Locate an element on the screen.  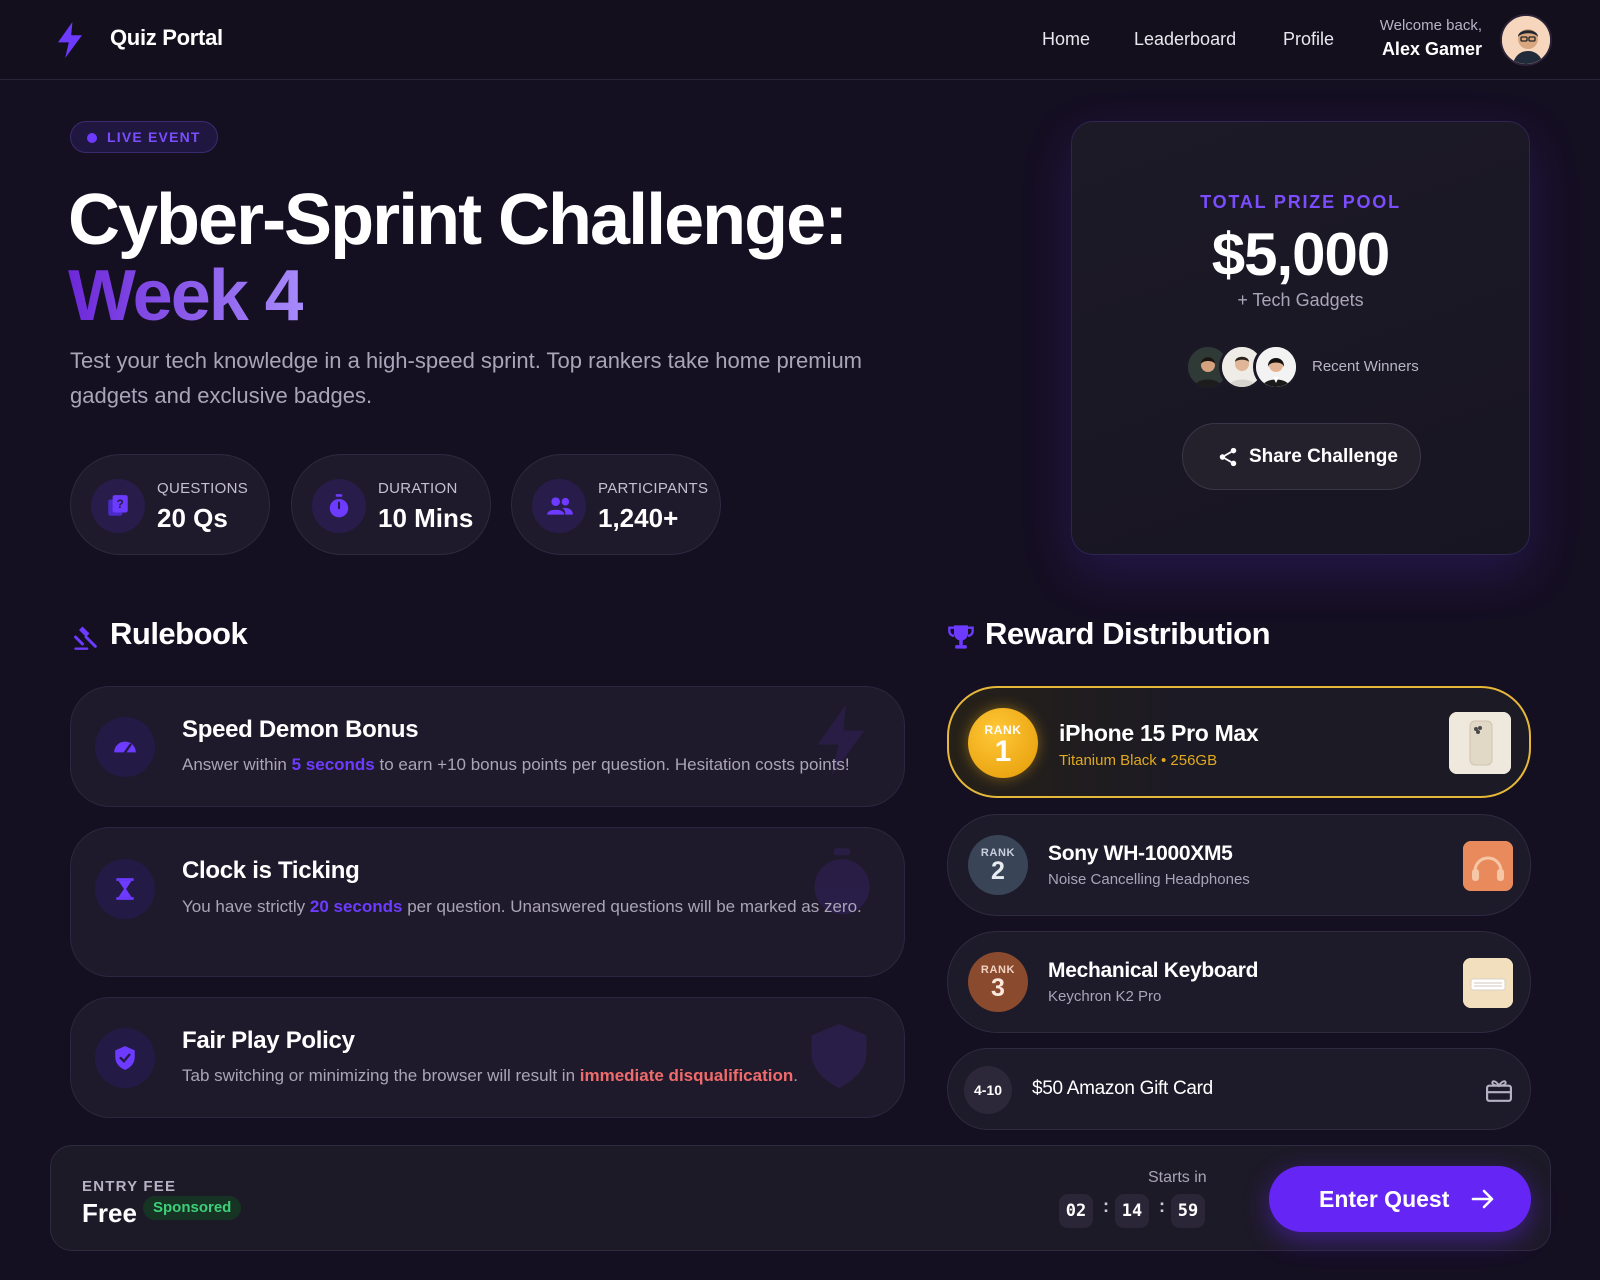
recent-winners-label: Recent Winners is located at coordinates (1365, 366).